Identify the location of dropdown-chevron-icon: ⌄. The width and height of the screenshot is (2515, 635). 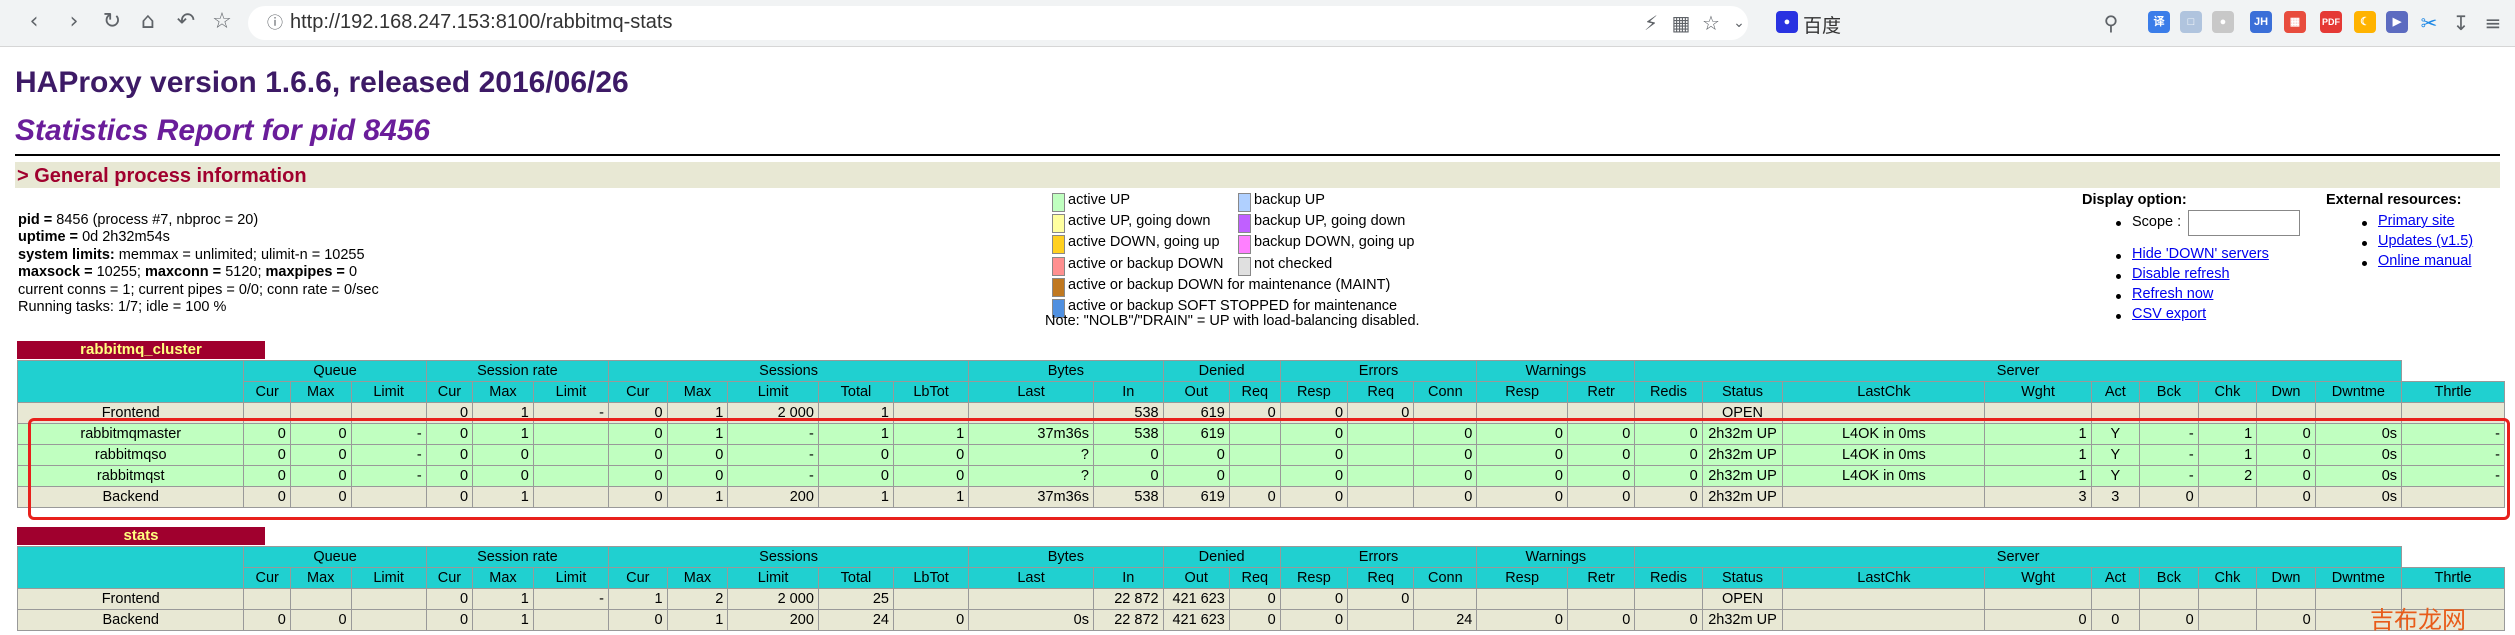
(1739, 23).